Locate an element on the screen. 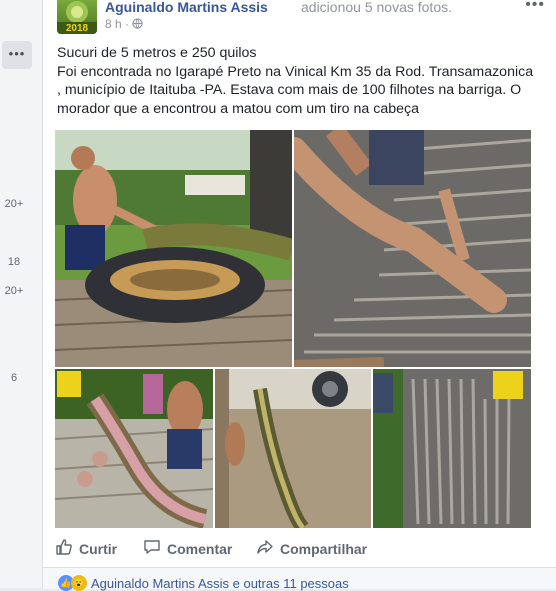 The width and height of the screenshot is (556, 591). post-text-line: Sucuri de 5 metros e 250 quilos is located at coordinates (157, 53).